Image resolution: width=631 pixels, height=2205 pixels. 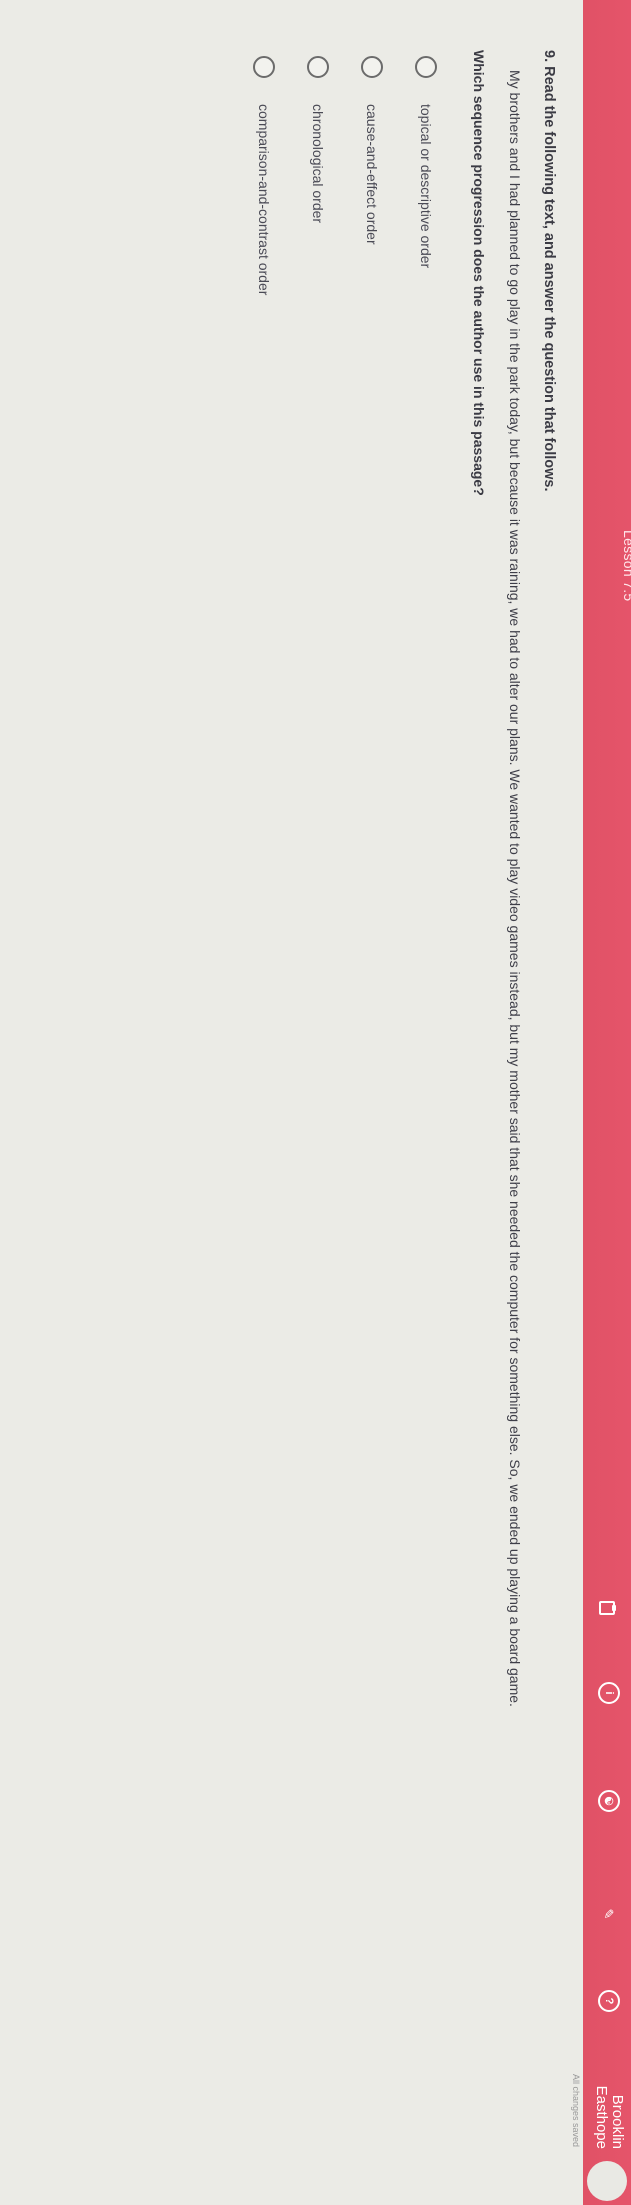 What do you see at coordinates (372, 1103) in the screenshot?
I see `answer-option: cause-and-effect order` at bounding box center [372, 1103].